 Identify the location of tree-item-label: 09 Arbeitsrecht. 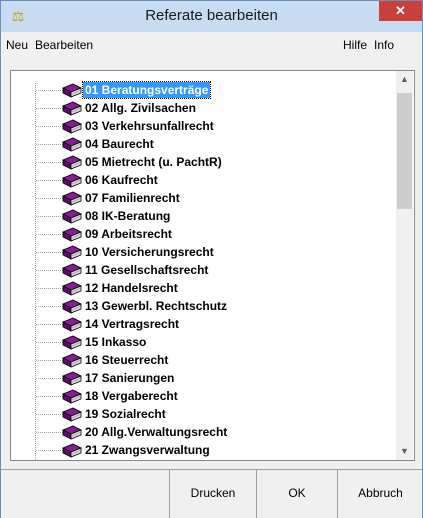
(128, 234).